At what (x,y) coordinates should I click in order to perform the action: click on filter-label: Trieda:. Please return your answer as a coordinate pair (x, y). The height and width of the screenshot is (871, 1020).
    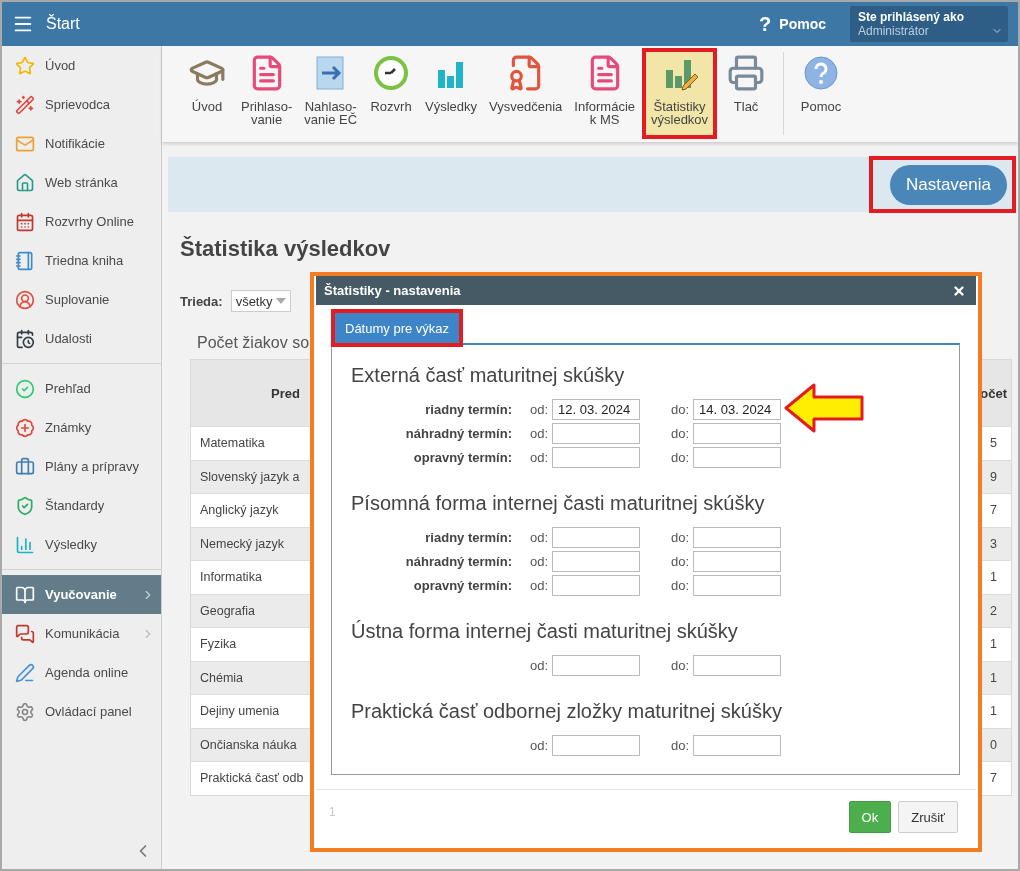
    Looking at the image, I should click on (201, 301).